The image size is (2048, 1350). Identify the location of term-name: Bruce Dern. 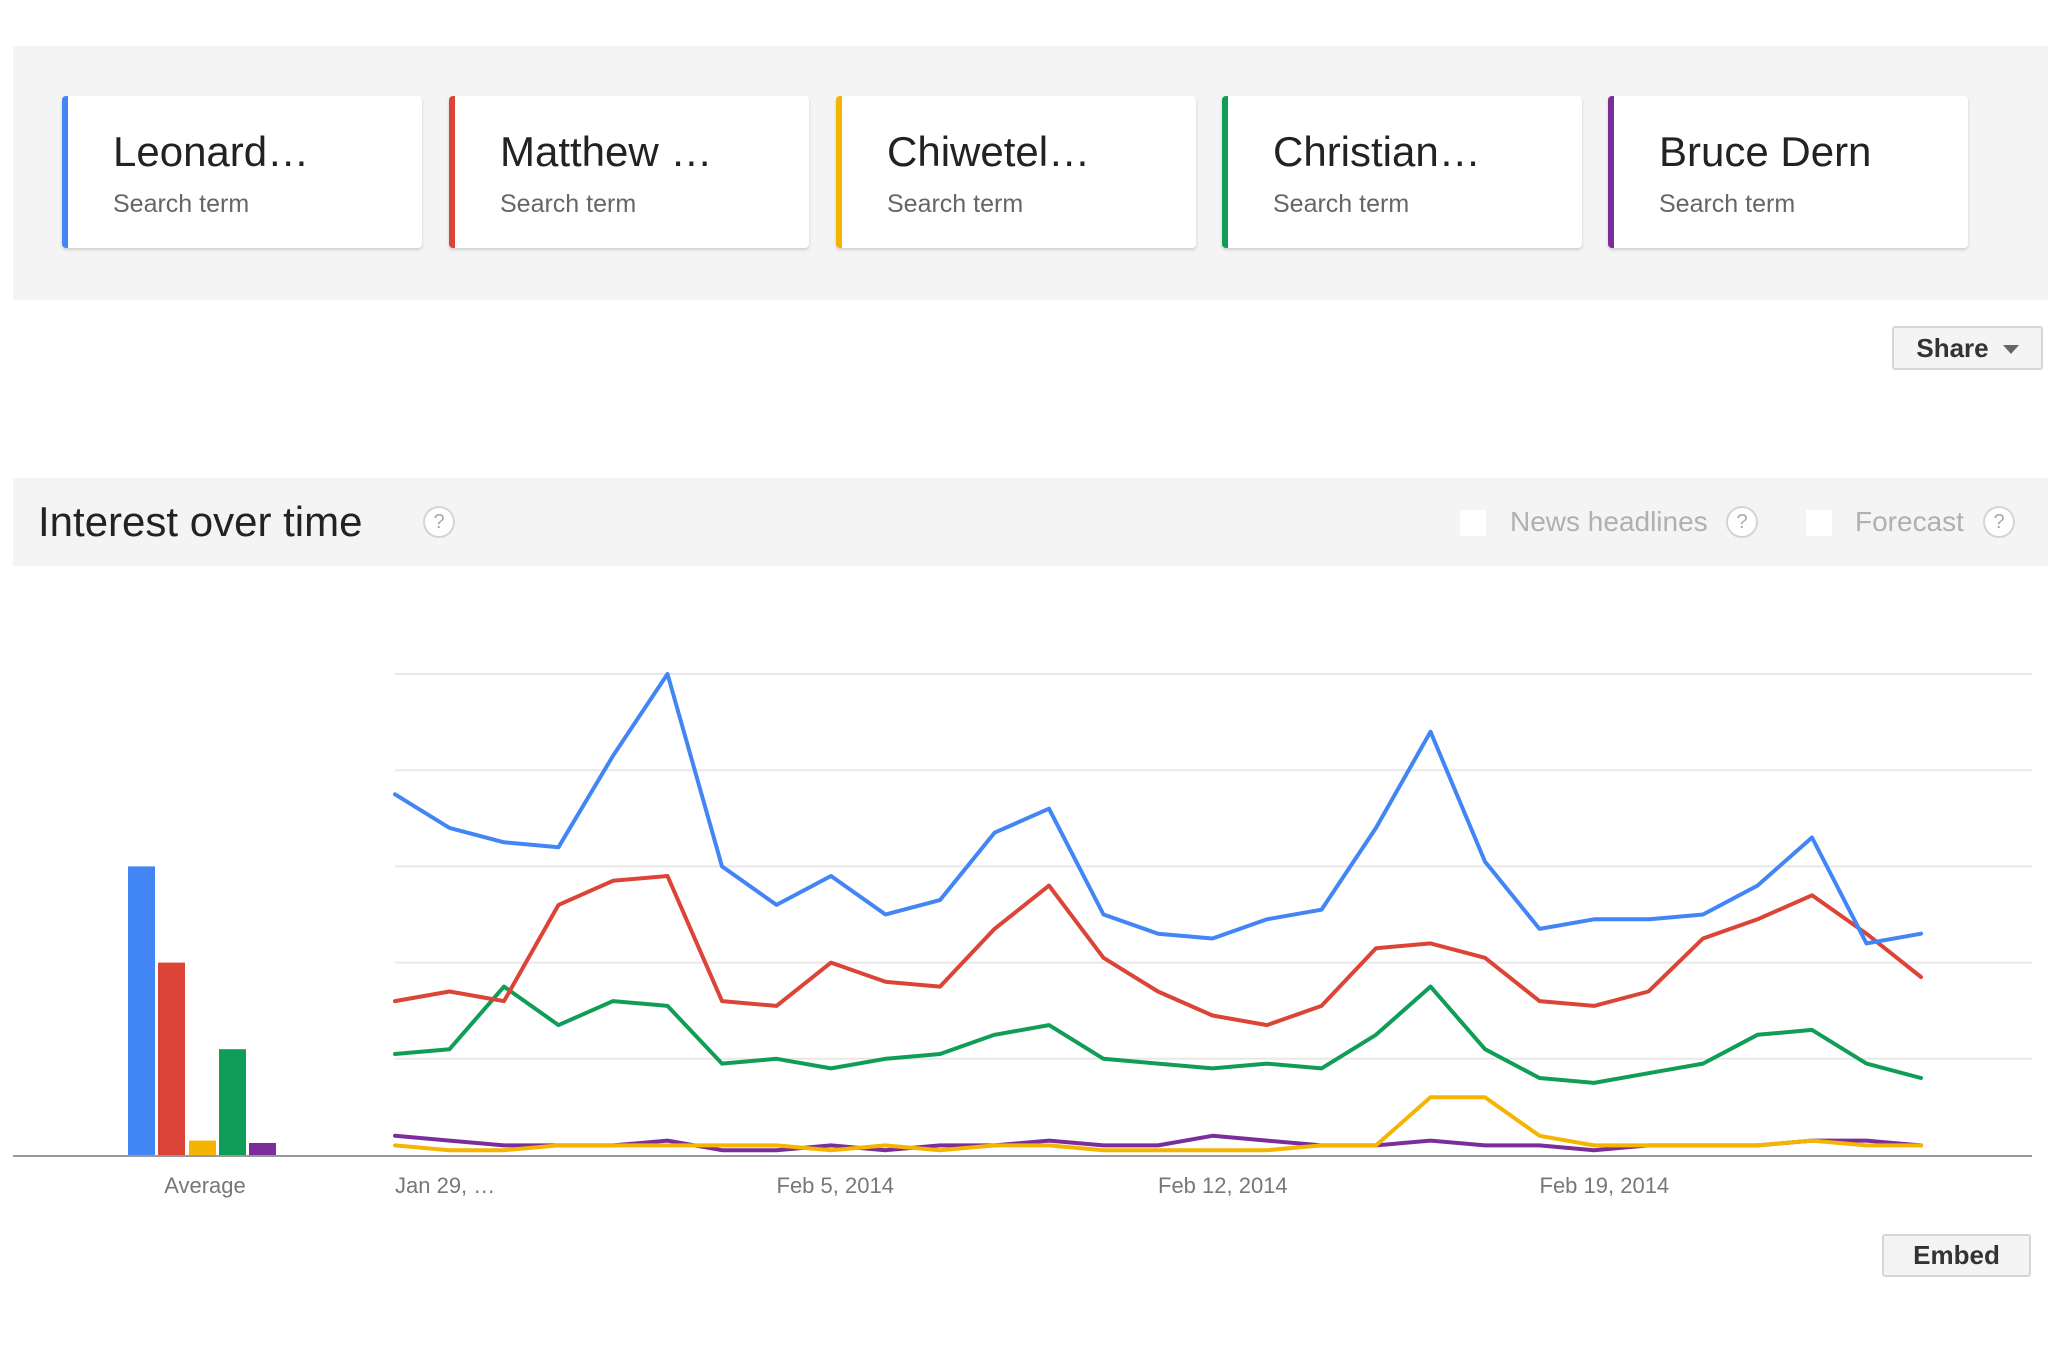
(1765, 151).